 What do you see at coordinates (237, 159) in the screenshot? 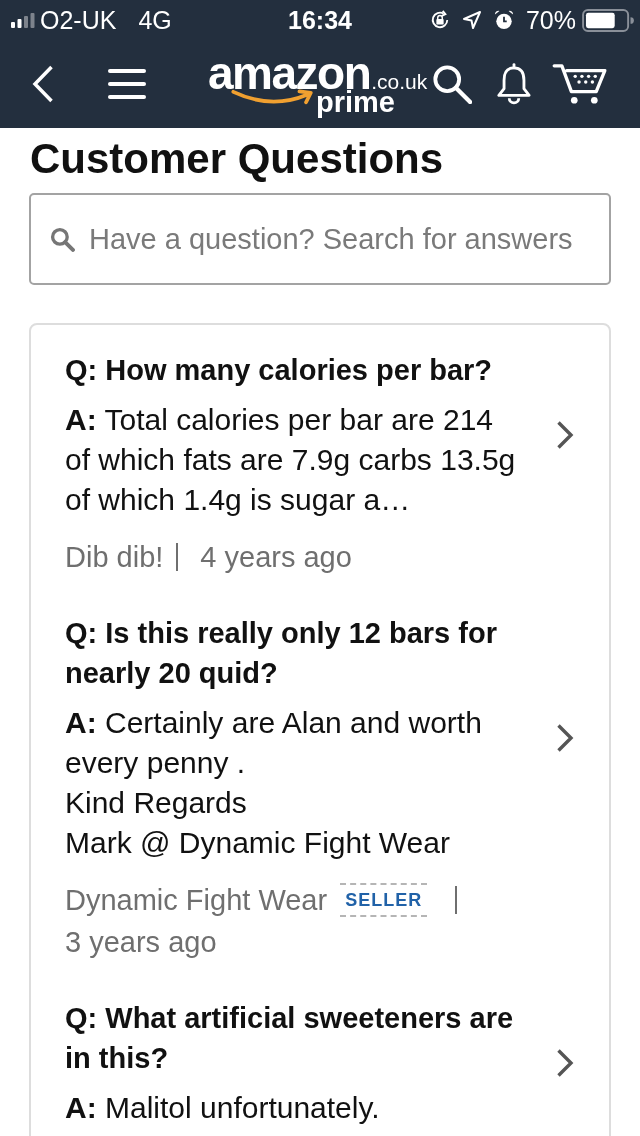
I see `page-title: Customer Questions` at bounding box center [237, 159].